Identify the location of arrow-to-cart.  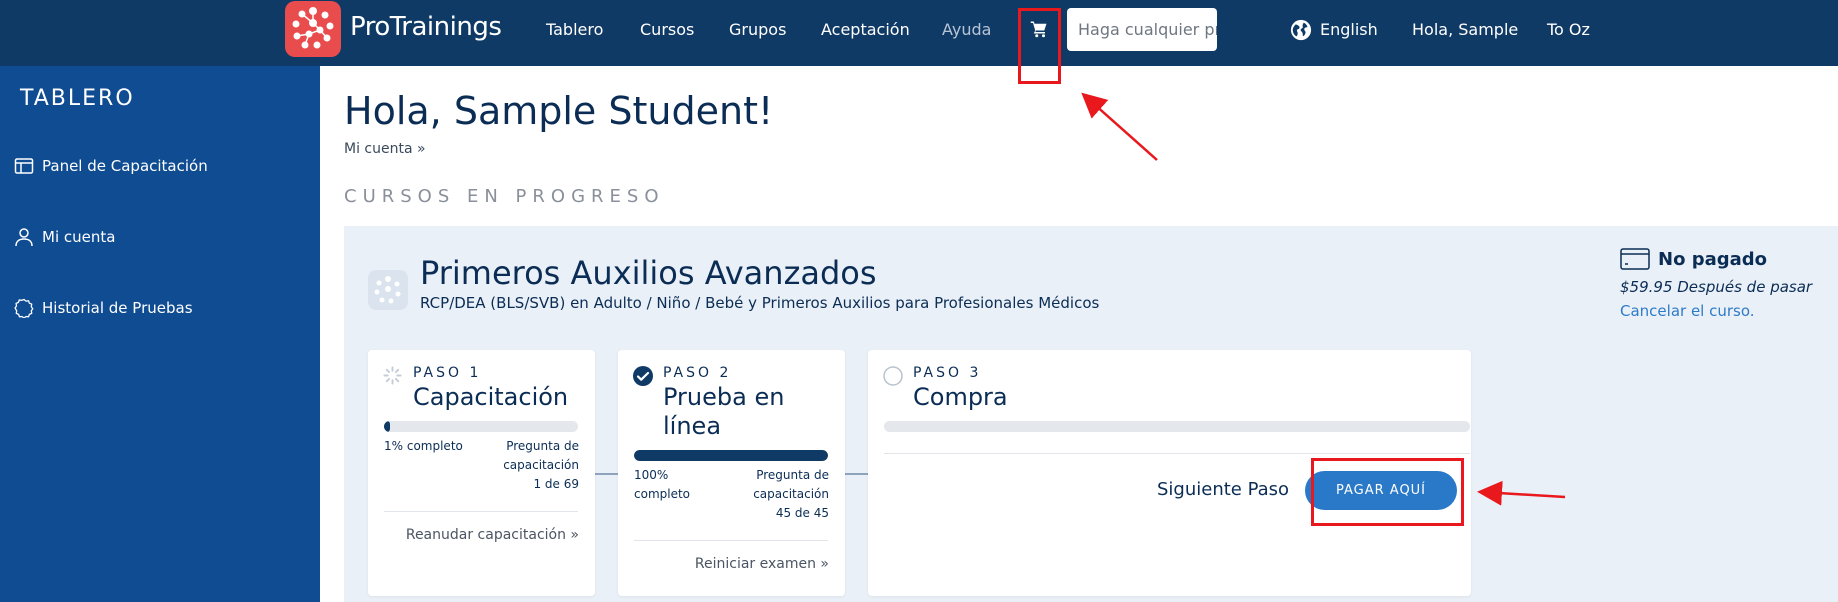
(1119, 126).